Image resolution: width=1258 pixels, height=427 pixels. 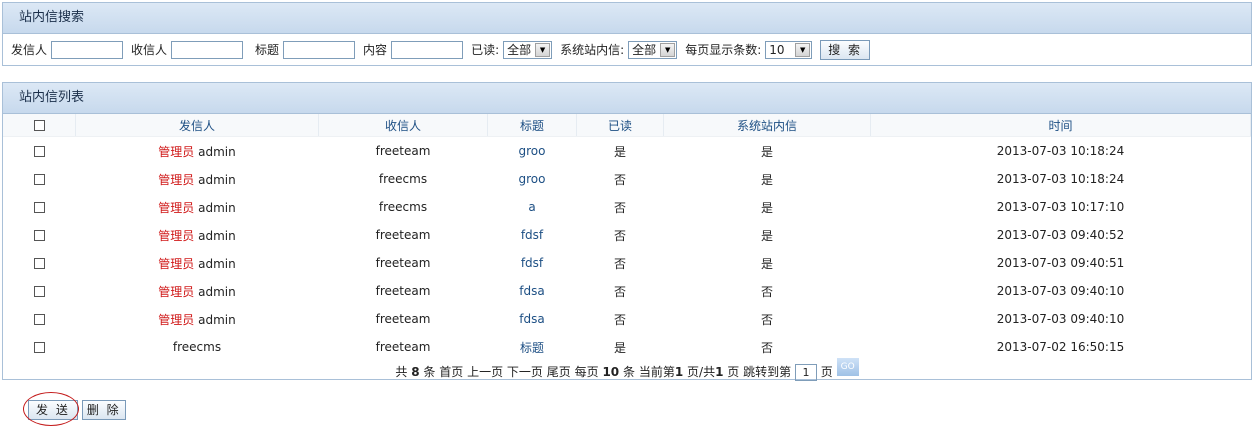 What do you see at coordinates (559, 372) in the screenshot?
I see `pager-last: 尾页` at bounding box center [559, 372].